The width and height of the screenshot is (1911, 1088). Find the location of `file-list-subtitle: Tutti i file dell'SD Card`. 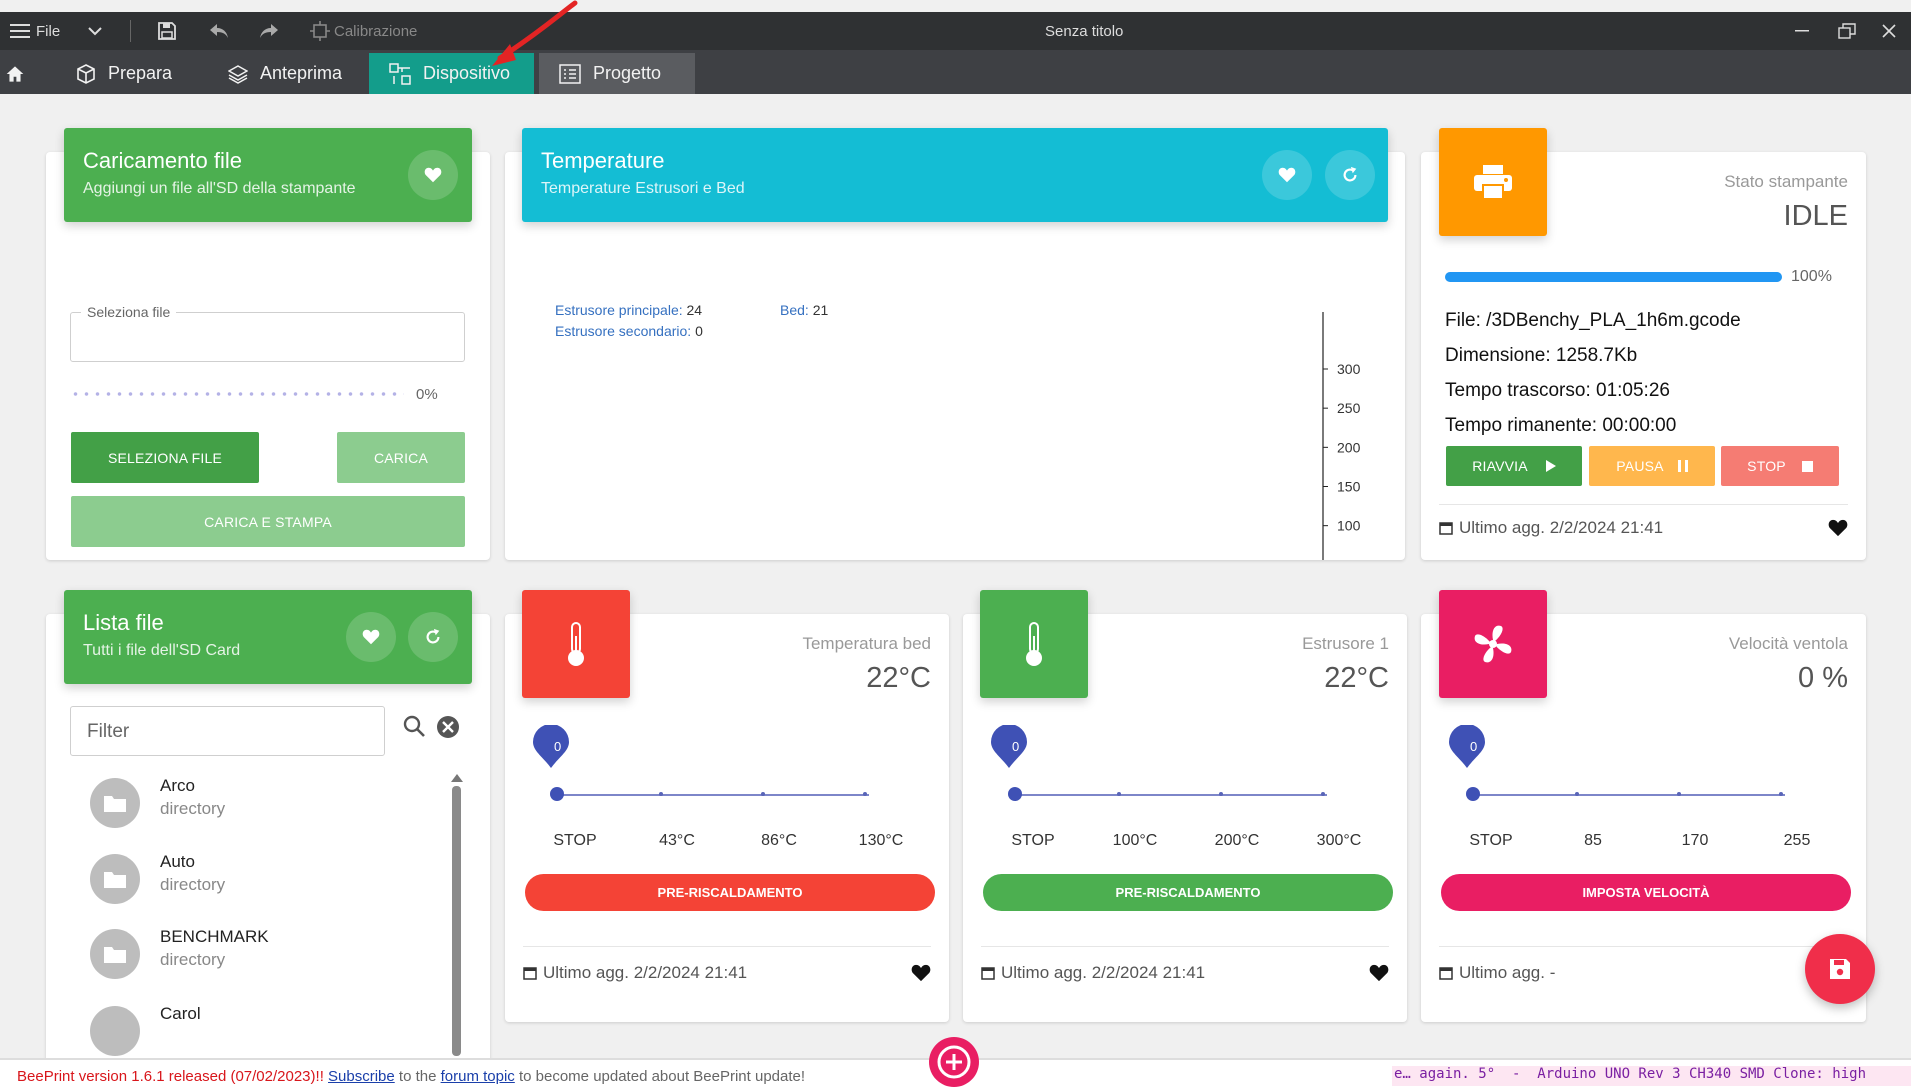

file-list-subtitle: Tutti i file dell'SD Card is located at coordinates (162, 650).